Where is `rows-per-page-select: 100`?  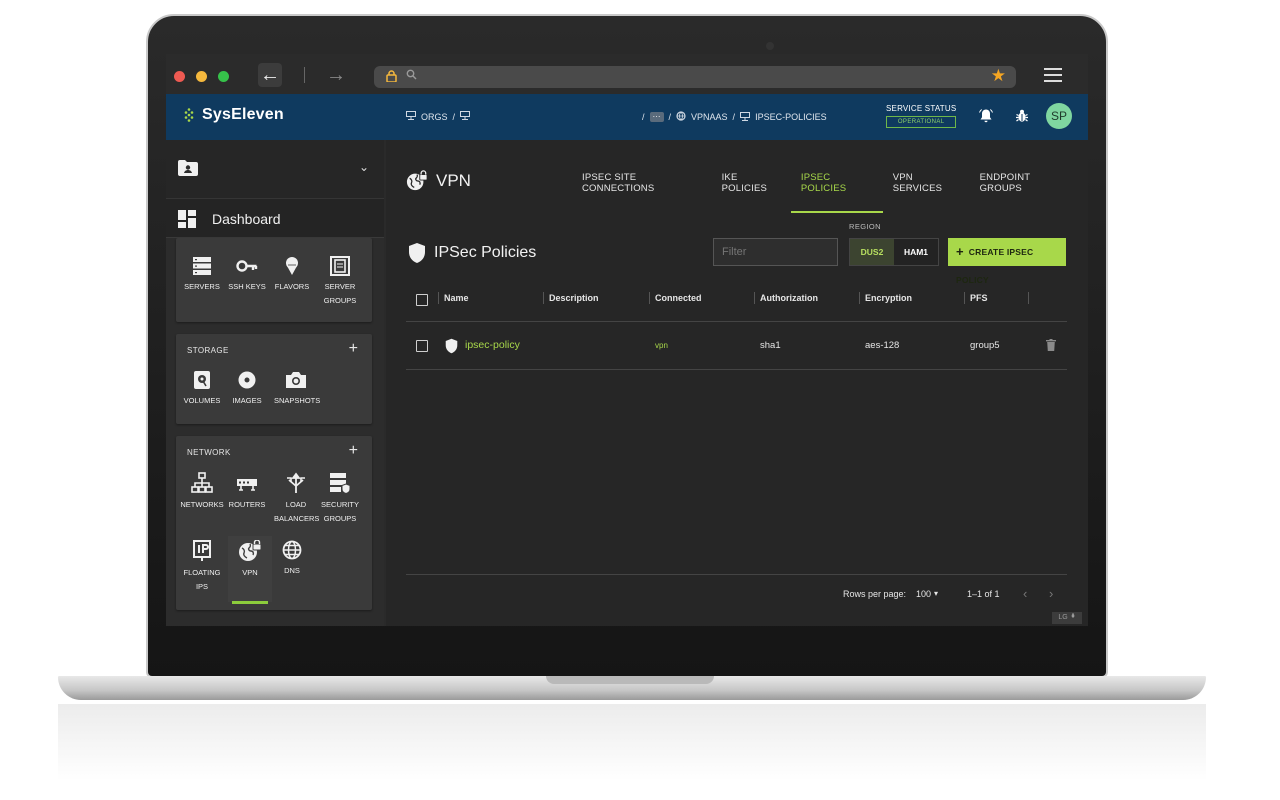 rows-per-page-select: 100 is located at coordinates (923, 594).